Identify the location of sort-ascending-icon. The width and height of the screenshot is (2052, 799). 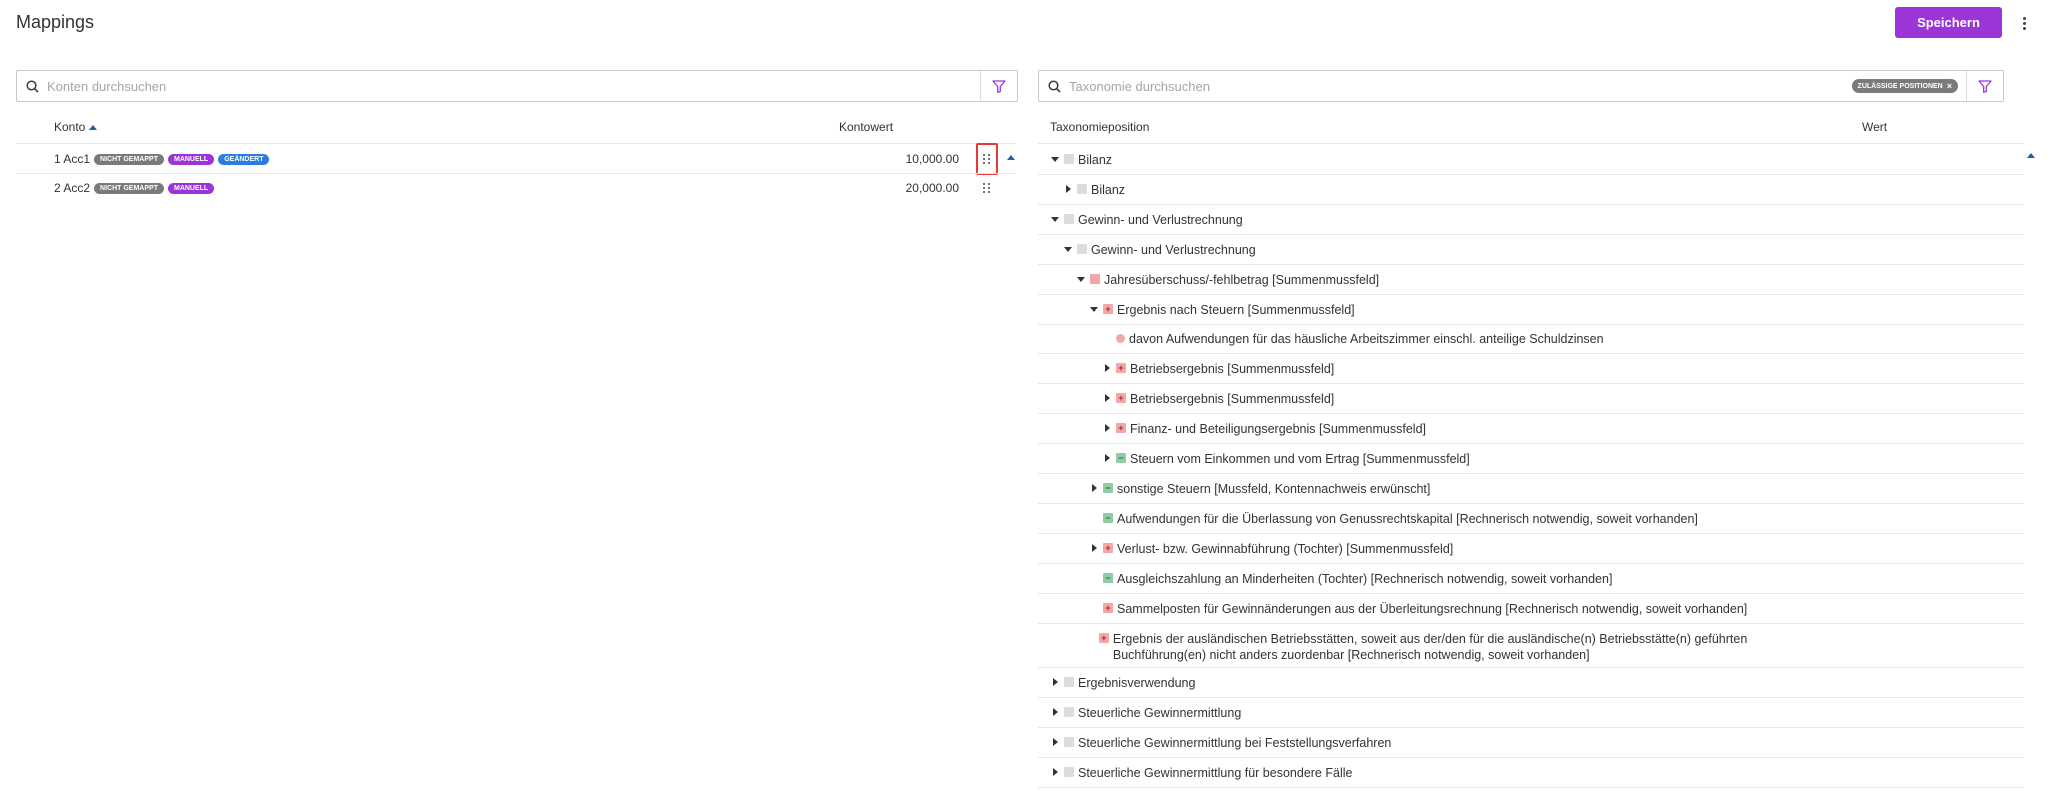
(93, 127).